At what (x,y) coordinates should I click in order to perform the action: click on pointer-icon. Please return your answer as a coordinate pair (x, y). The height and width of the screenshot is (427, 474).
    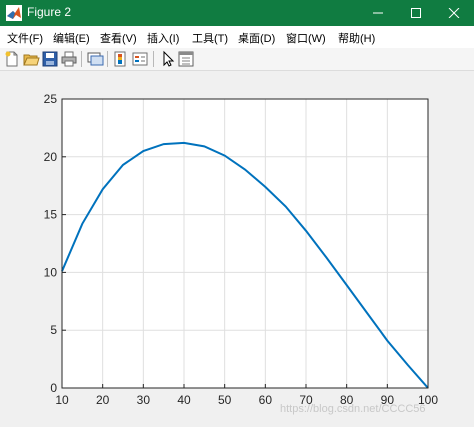
    Looking at the image, I should click on (169, 58).